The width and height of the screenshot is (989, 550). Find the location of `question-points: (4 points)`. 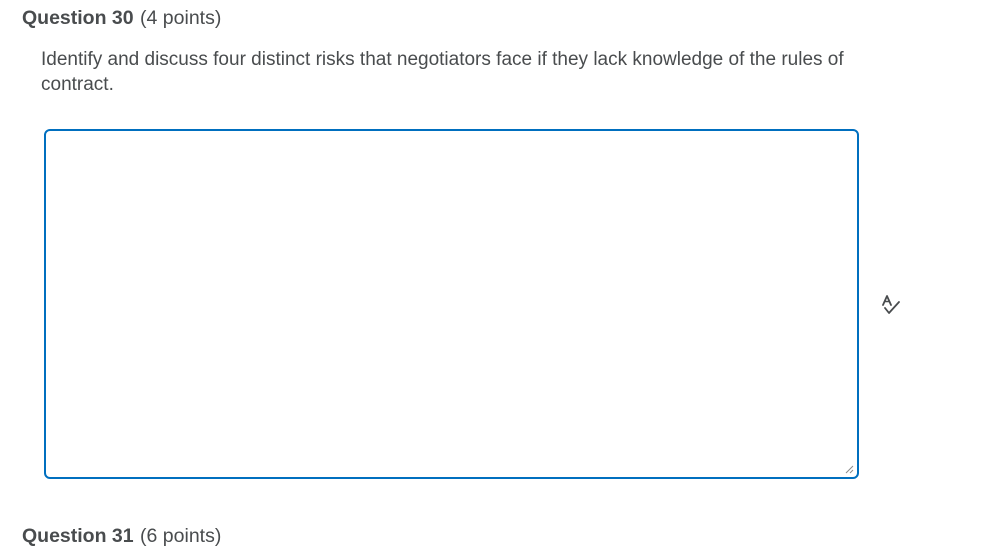

question-points: (4 points) is located at coordinates (181, 18).